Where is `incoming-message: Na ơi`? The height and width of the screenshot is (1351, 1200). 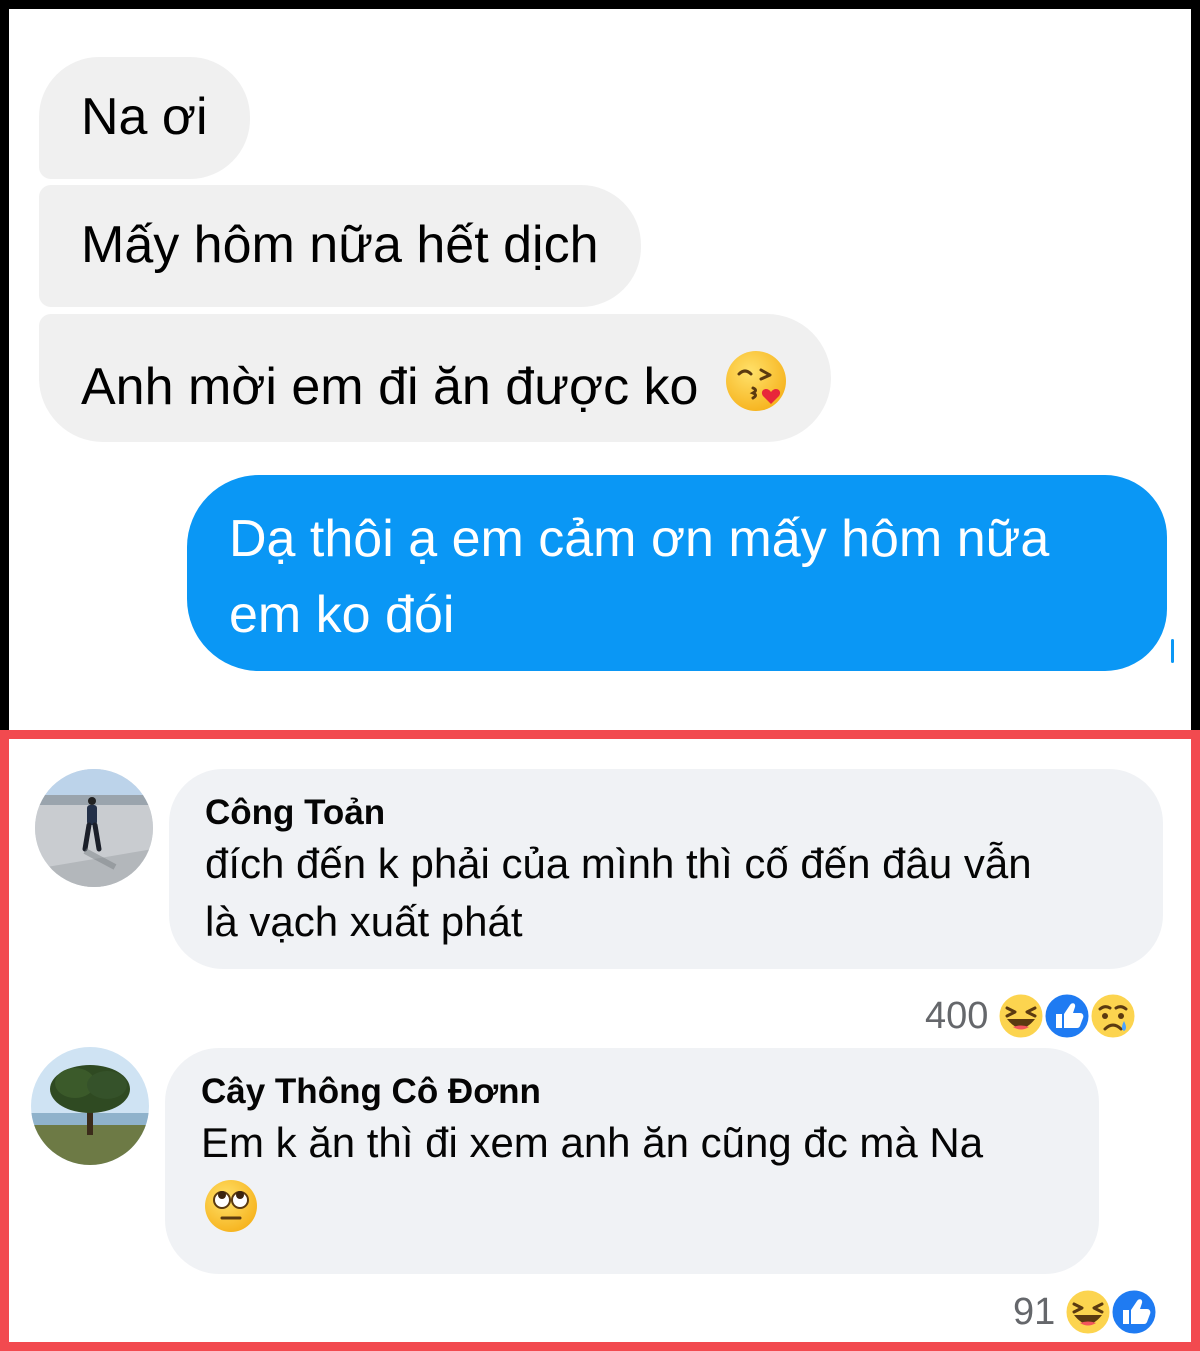
incoming-message: Na ơi is located at coordinates (144, 118).